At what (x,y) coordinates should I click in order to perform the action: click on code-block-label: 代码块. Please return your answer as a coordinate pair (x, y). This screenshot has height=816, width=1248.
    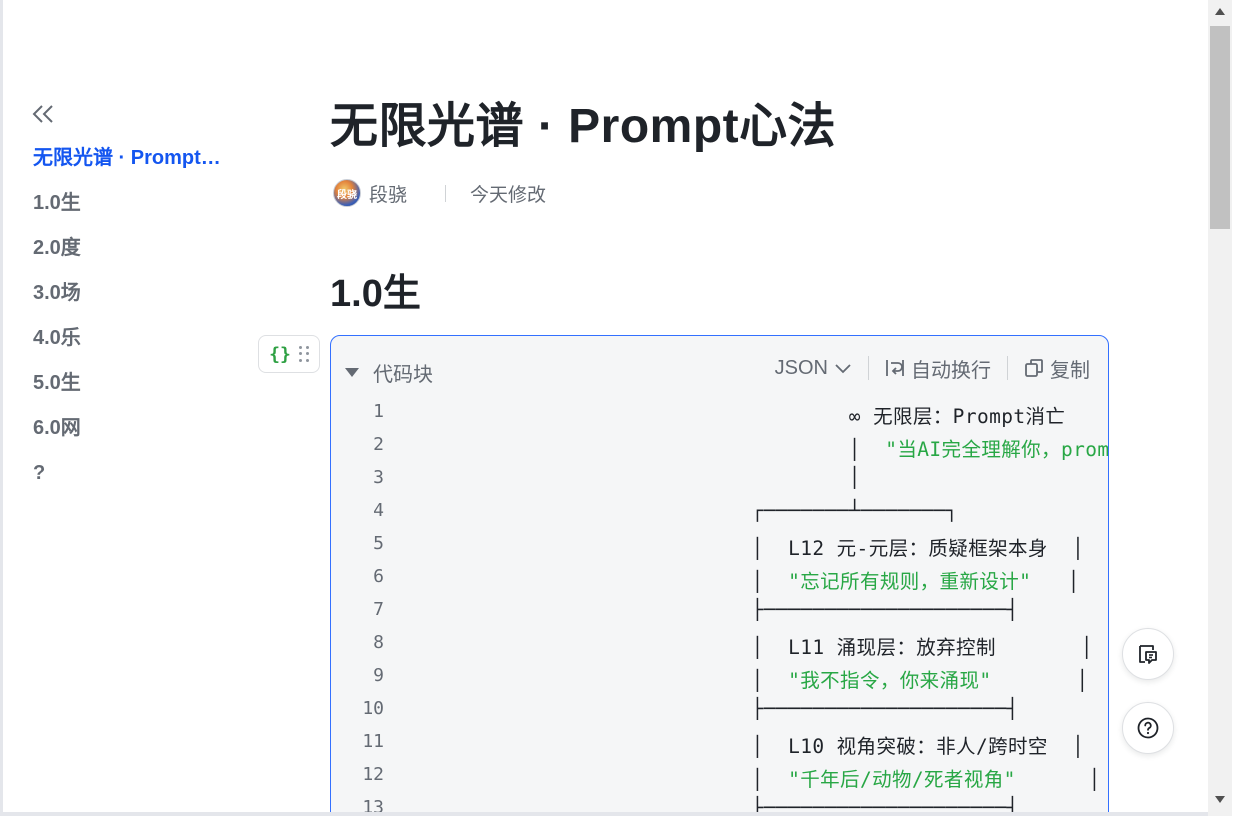
    Looking at the image, I should click on (403, 375).